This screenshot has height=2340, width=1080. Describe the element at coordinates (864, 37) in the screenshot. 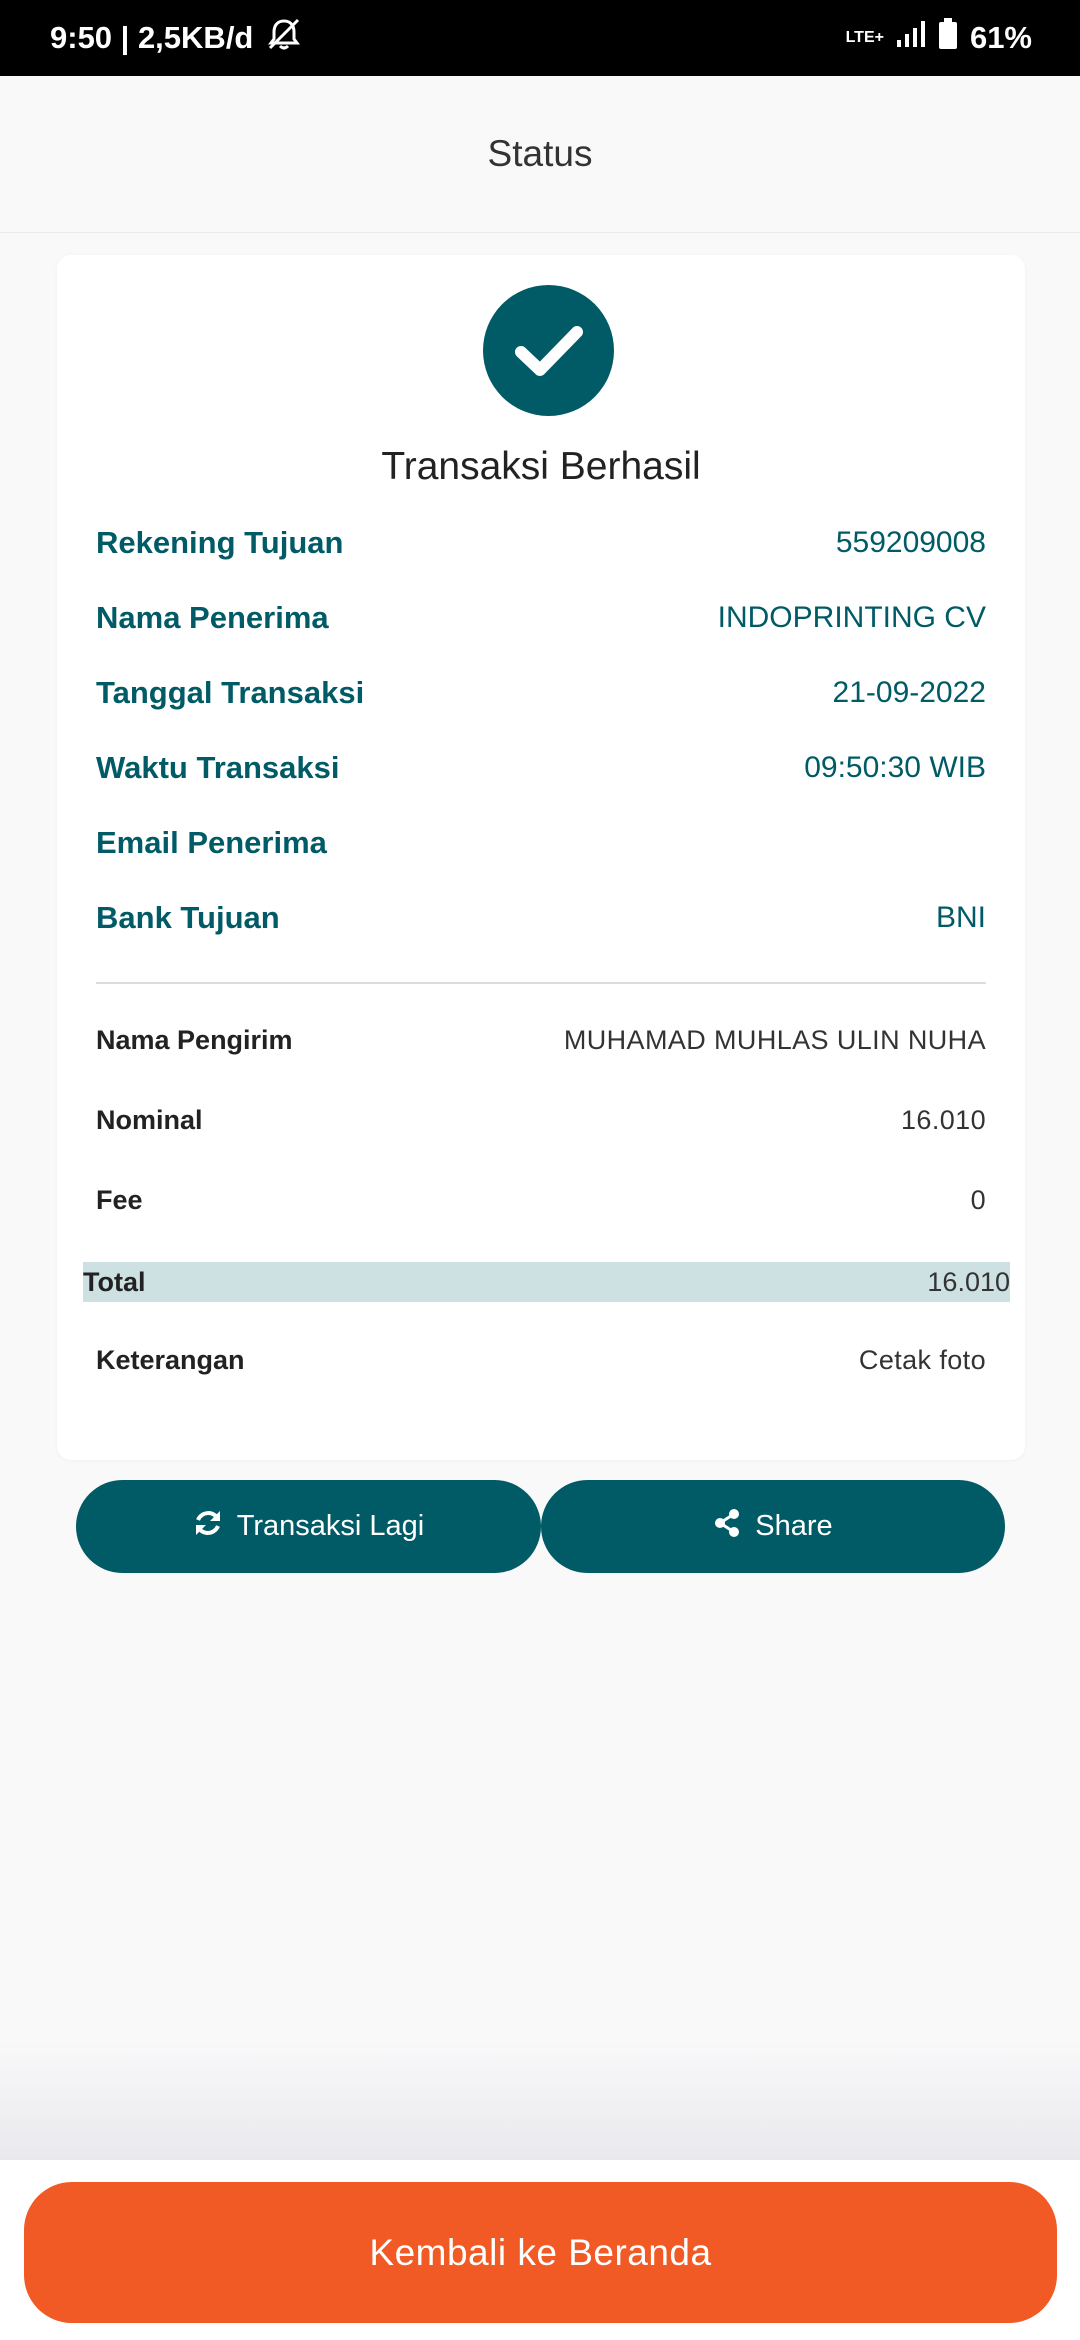

I see `network-type: LTE+` at that location.